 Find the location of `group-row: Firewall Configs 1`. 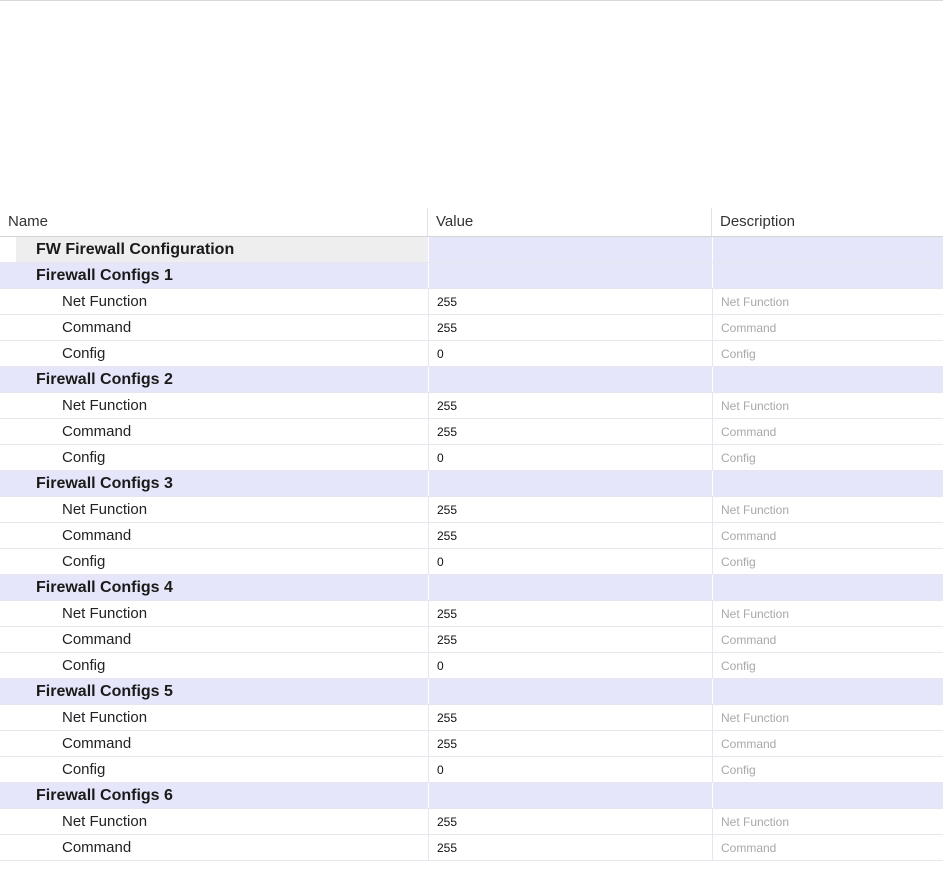

group-row: Firewall Configs 1 is located at coordinates (471, 276).